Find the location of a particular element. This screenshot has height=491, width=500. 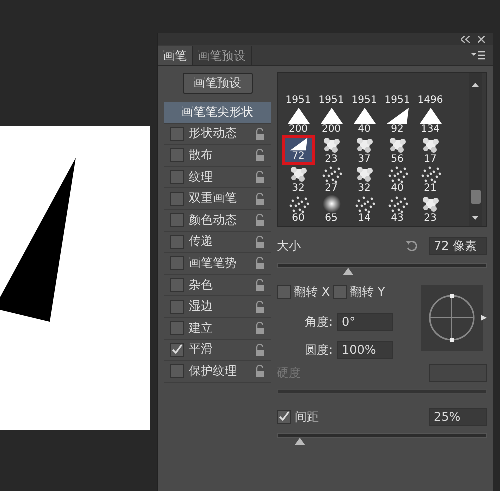

brush-tip: 14 is located at coordinates (364, 209).